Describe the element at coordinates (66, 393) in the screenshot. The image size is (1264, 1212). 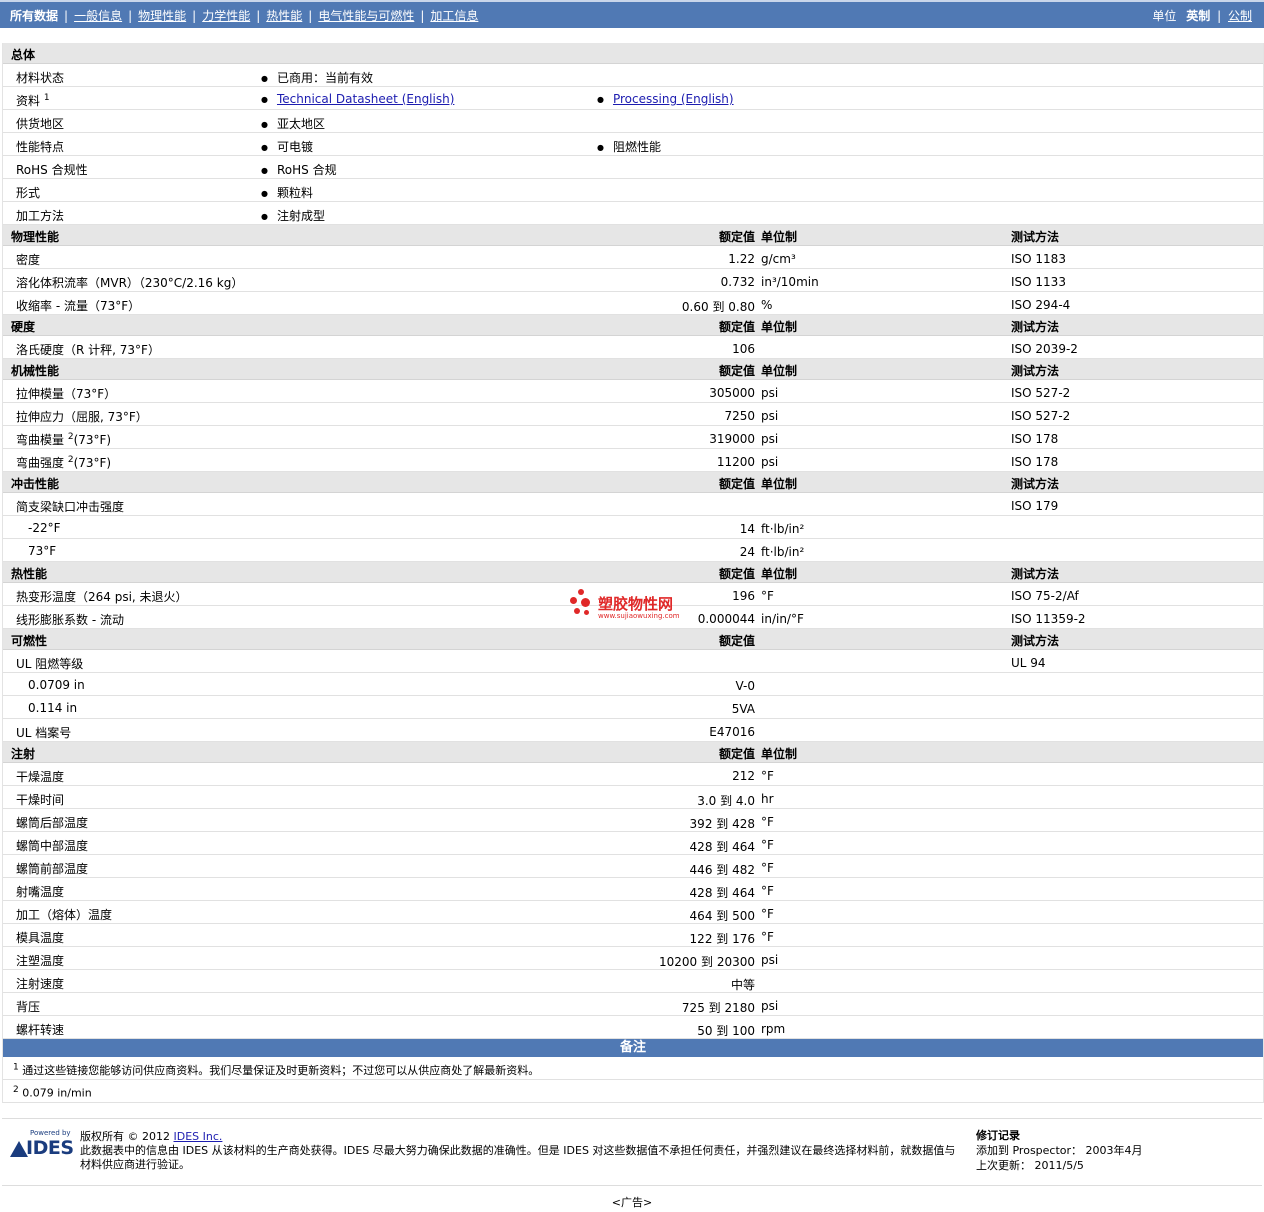
I see `property-label: 拉伸模量（73°F）` at that location.